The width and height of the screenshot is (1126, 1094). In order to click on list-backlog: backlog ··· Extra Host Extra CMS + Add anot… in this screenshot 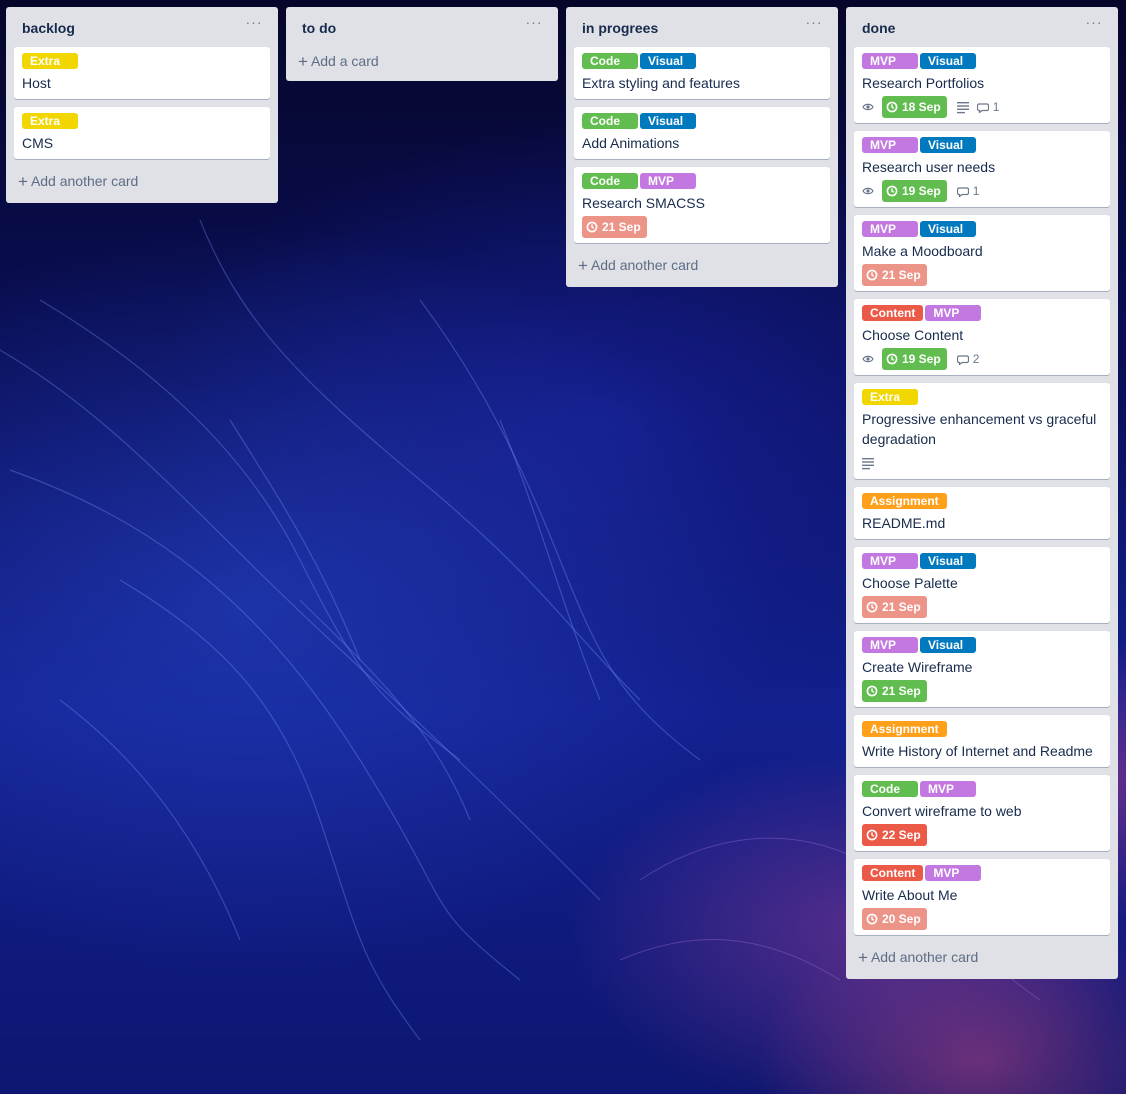, I will do `click(142, 105)`.